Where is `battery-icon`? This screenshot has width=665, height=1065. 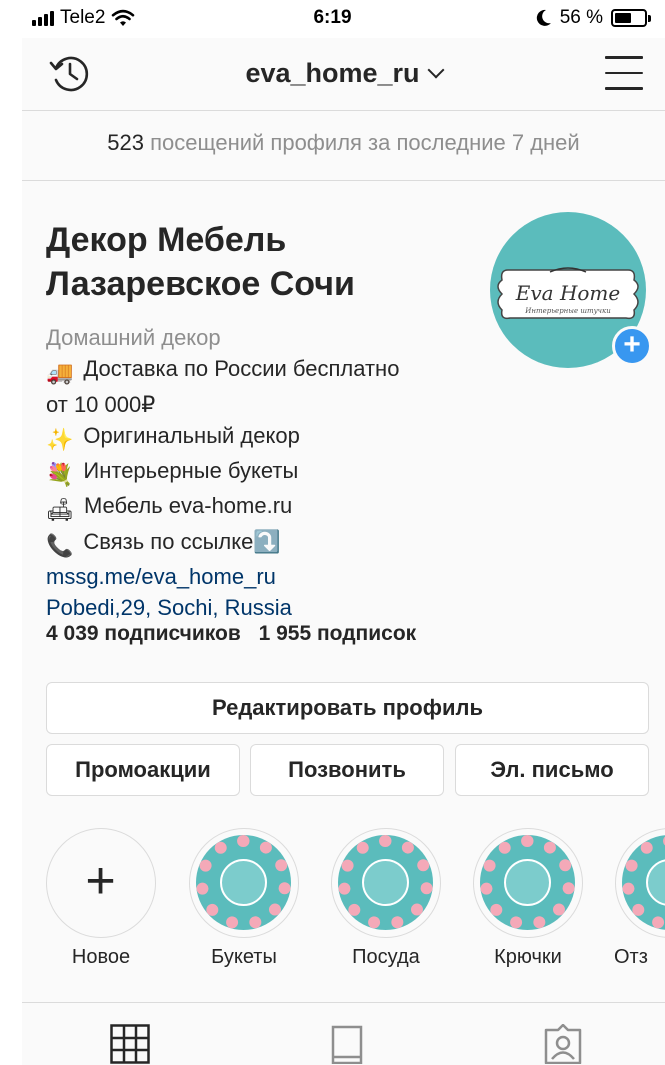
battery-icon is located at coordinates (631, 18).